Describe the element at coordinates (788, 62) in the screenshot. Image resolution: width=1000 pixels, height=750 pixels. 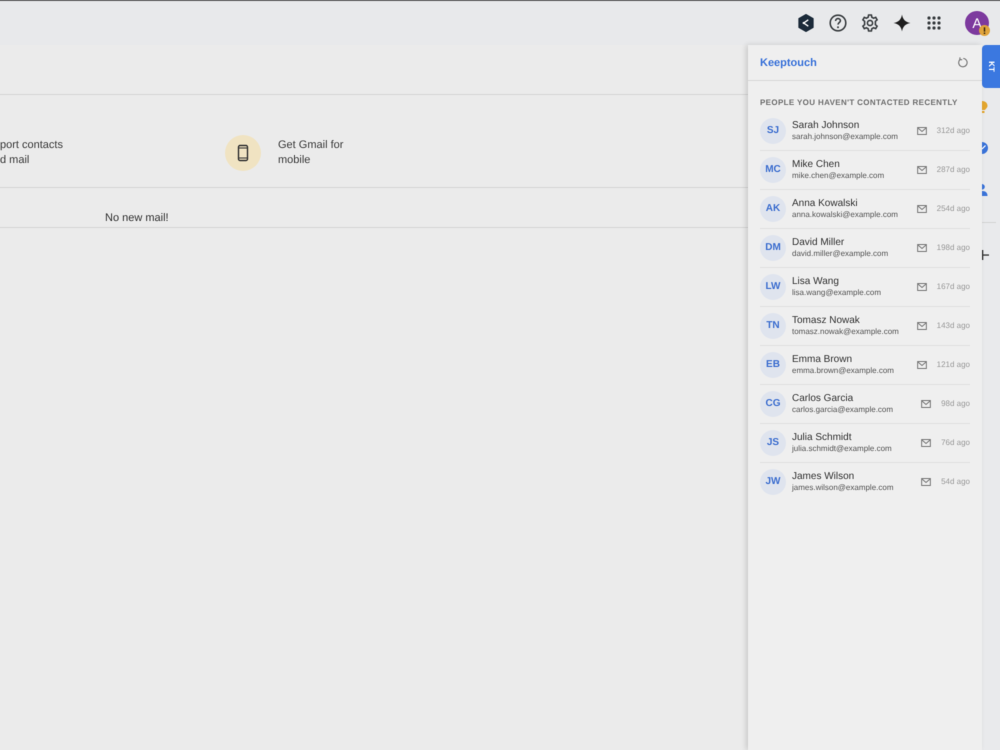
I see `panel-title: Keeptouch` at that location.